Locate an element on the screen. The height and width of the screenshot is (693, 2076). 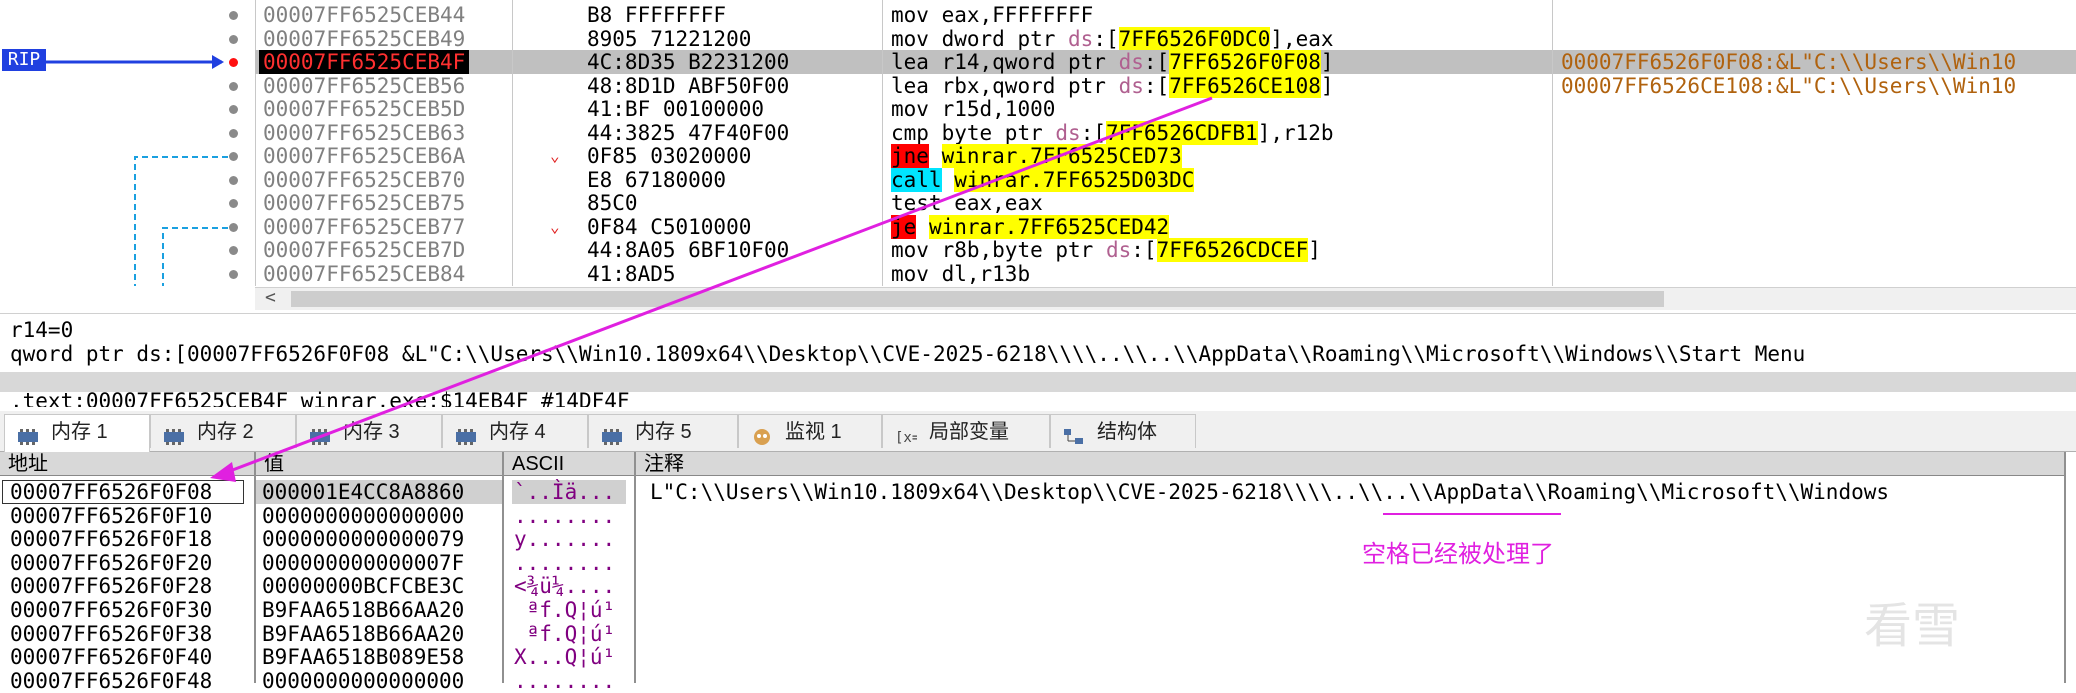
tab-8: 结构体 is located at coordinates (1123, 431).